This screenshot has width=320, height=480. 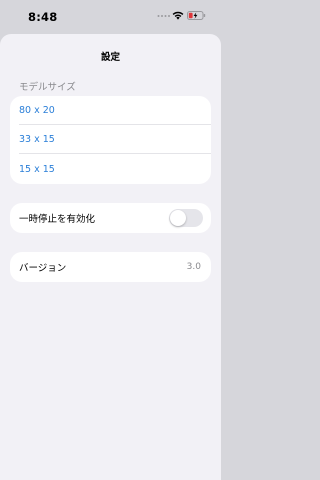 I want to click on model-size-option-15x15: 15 x 15, so click(x=110, y=169).